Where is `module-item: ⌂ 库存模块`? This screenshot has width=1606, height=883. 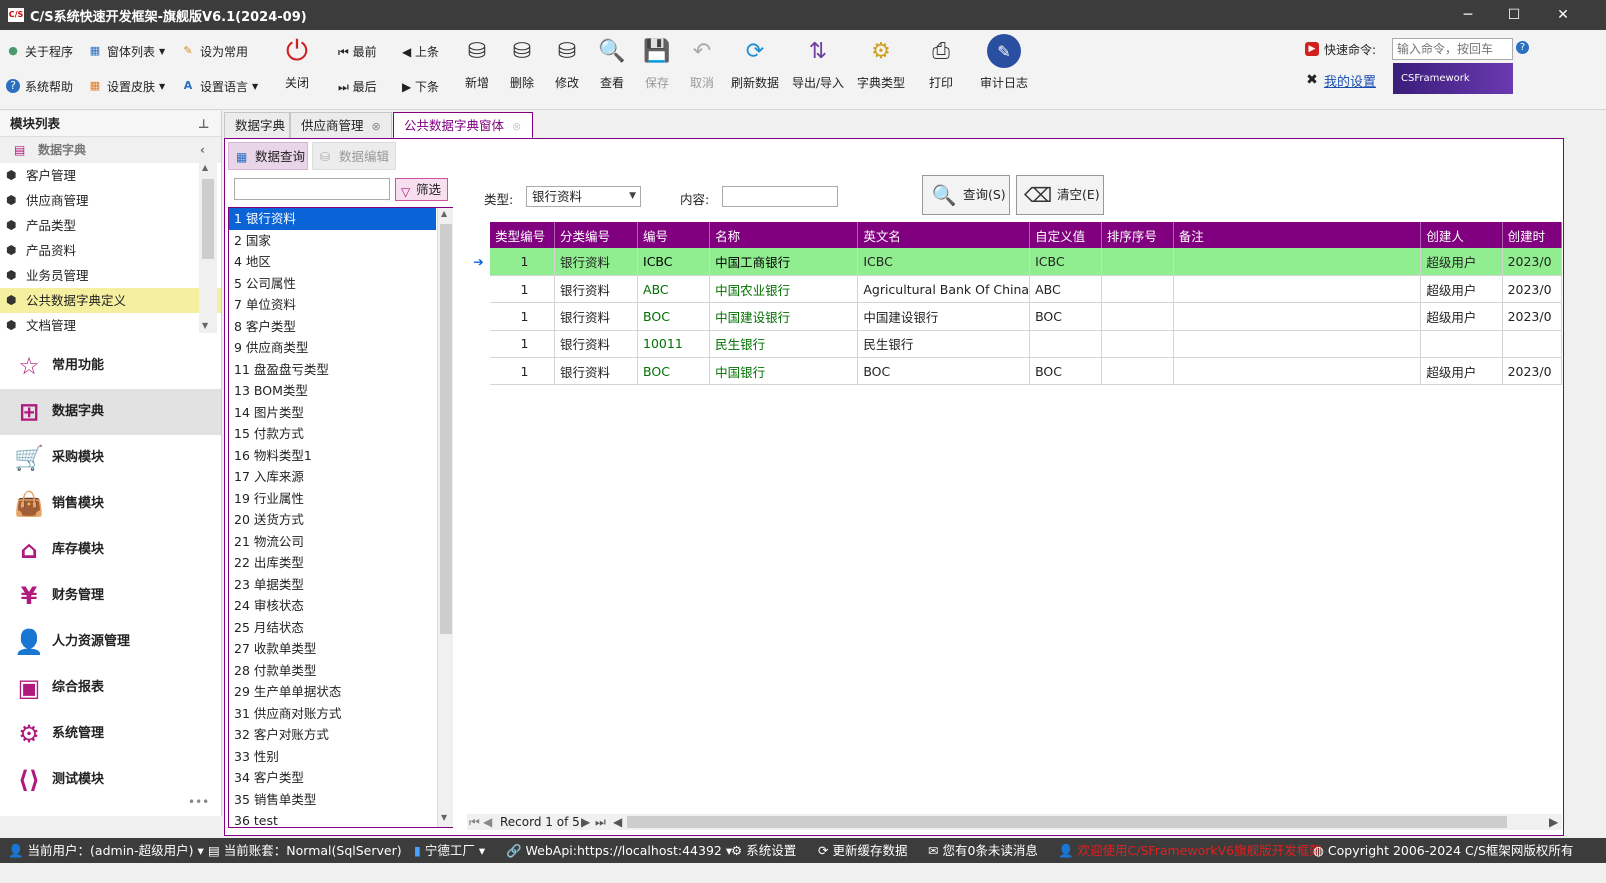
module-item: ⌂ 库存模块 is located at coordinates (110, 550).